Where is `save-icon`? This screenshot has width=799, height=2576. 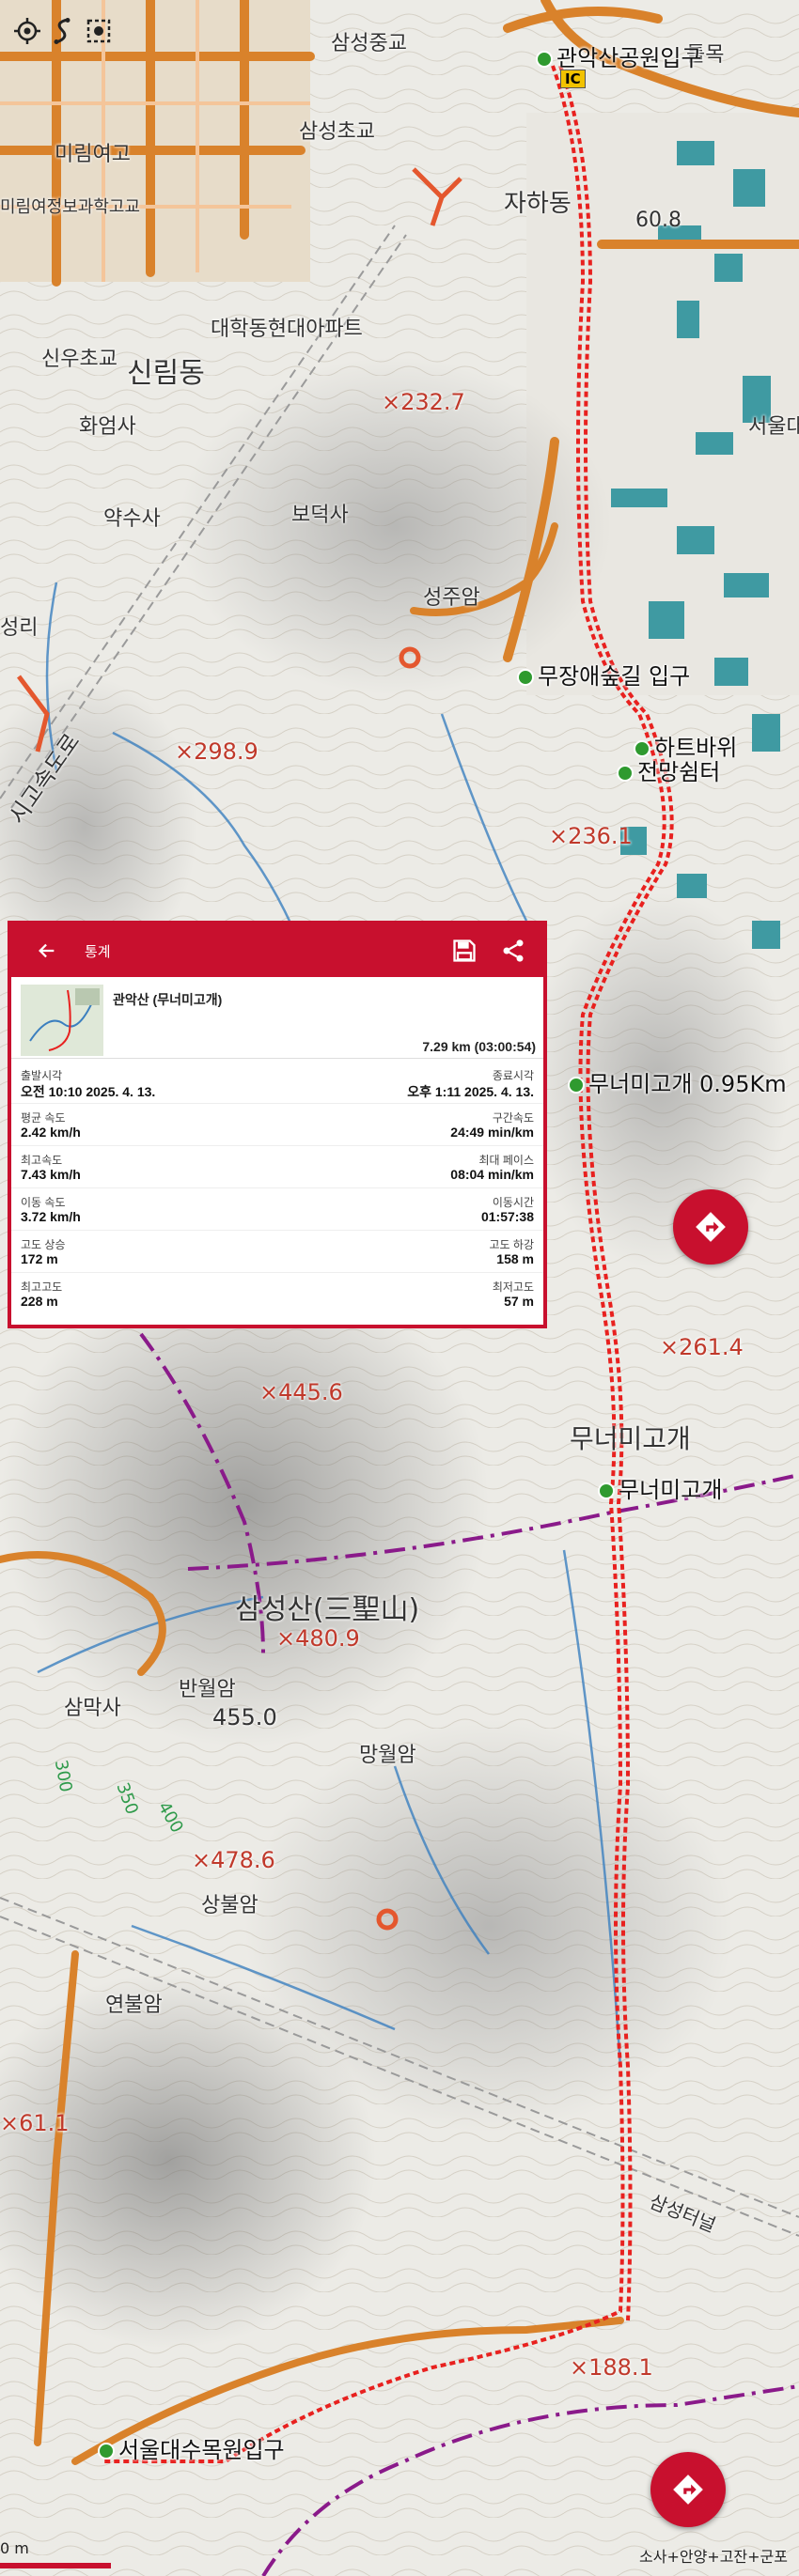
save-icon is located at coordinates (464, 951).